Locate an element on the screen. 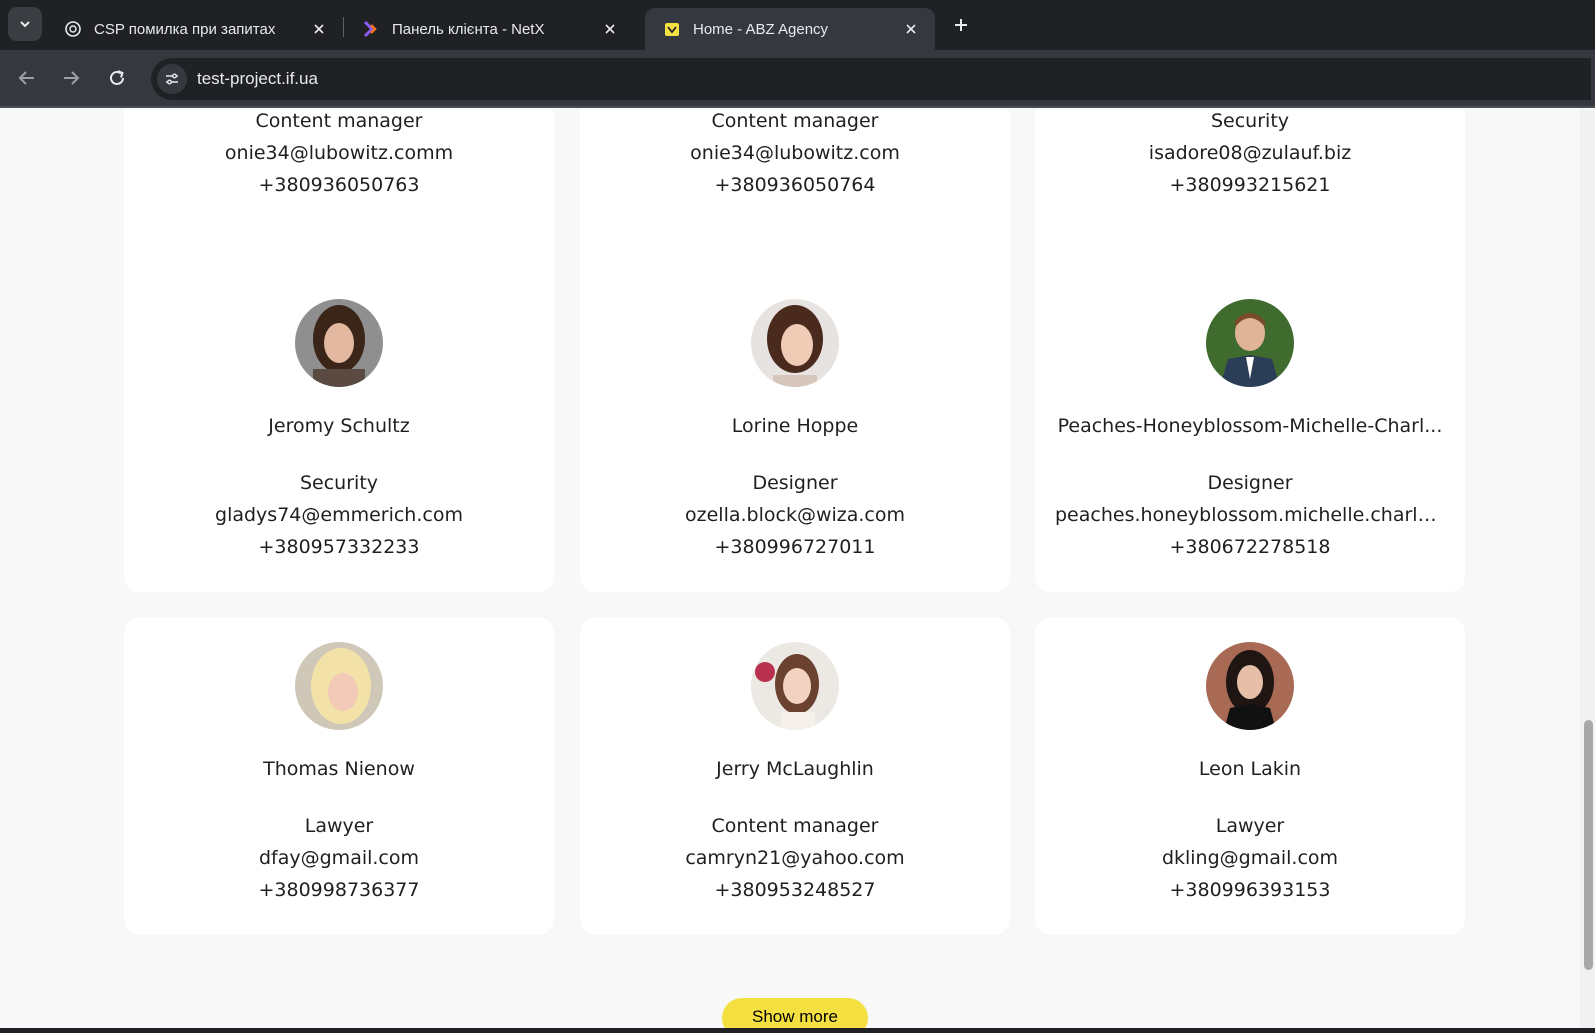 The height and width of the screenshot is (1033, 1595). user-email: gladys74@emmerich.com is located at coordinates (339, 515).